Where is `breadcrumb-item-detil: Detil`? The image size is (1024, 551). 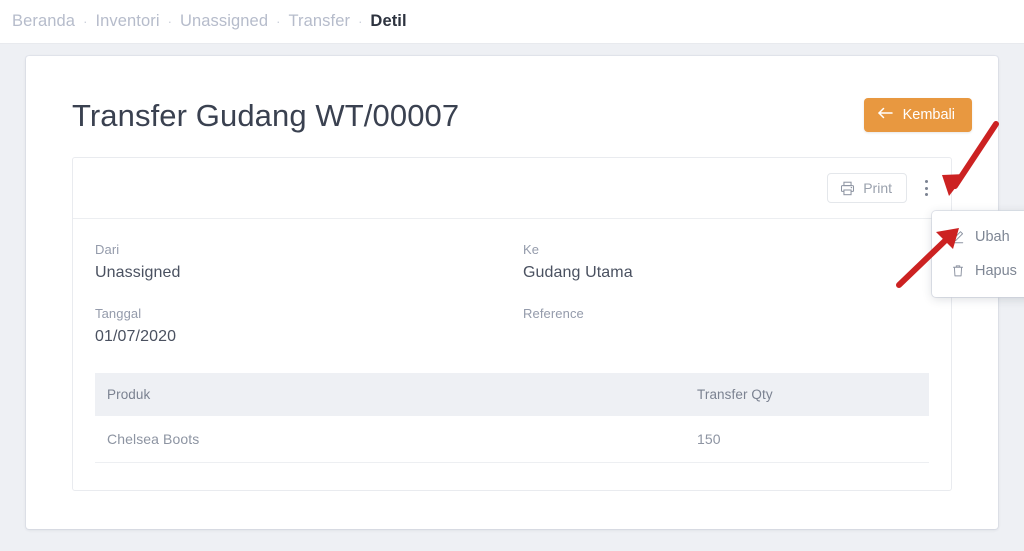 breadcrumb-item-detil: Detil is located at coordinates (388, 21).